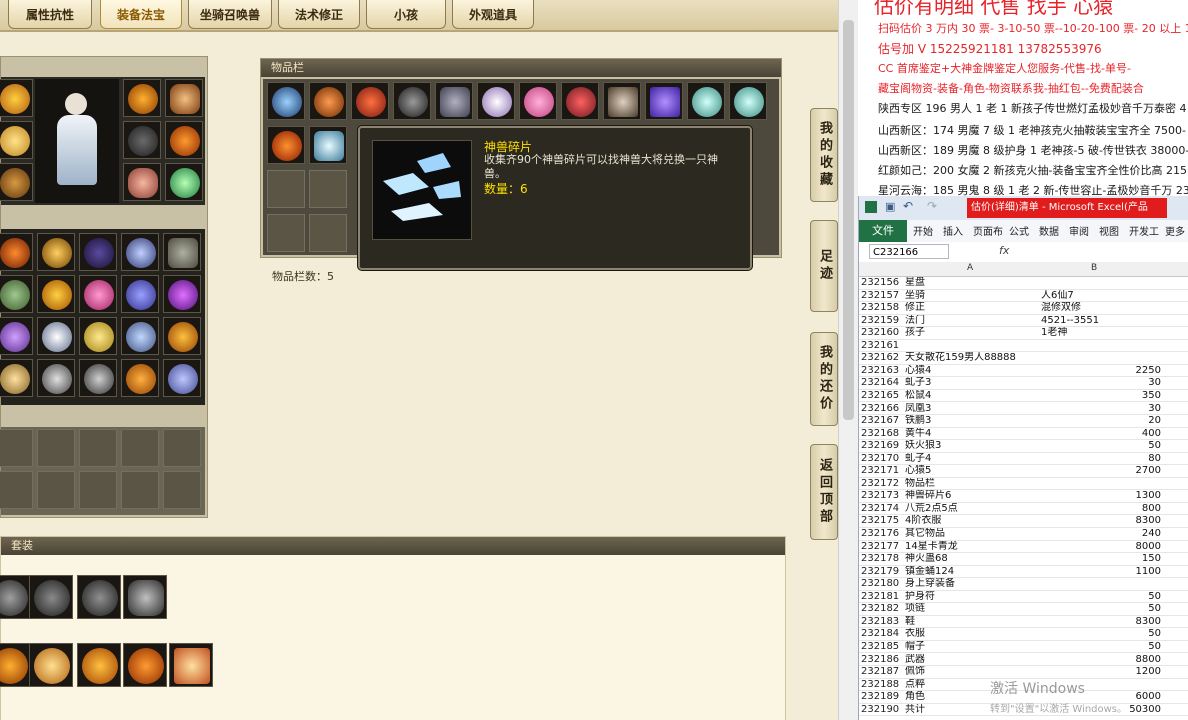 This screenshot has width=1188, height=720. What do you see at coordinates (1101, 459) in the screenshot?
I see `cell-b: 80` at bounding box center [1101, 459].